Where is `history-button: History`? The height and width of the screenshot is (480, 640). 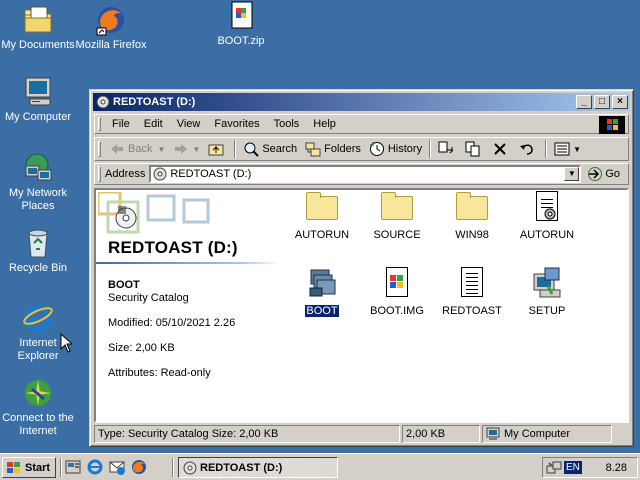 history-button: History is located at coordinates (395, 149).